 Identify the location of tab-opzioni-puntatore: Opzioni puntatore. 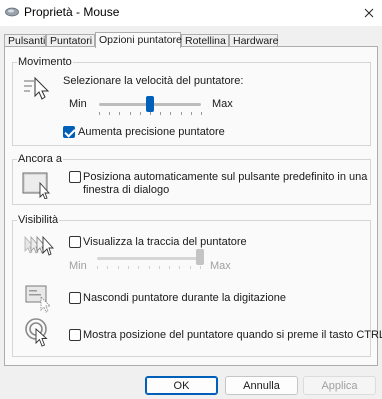
(138, 40).